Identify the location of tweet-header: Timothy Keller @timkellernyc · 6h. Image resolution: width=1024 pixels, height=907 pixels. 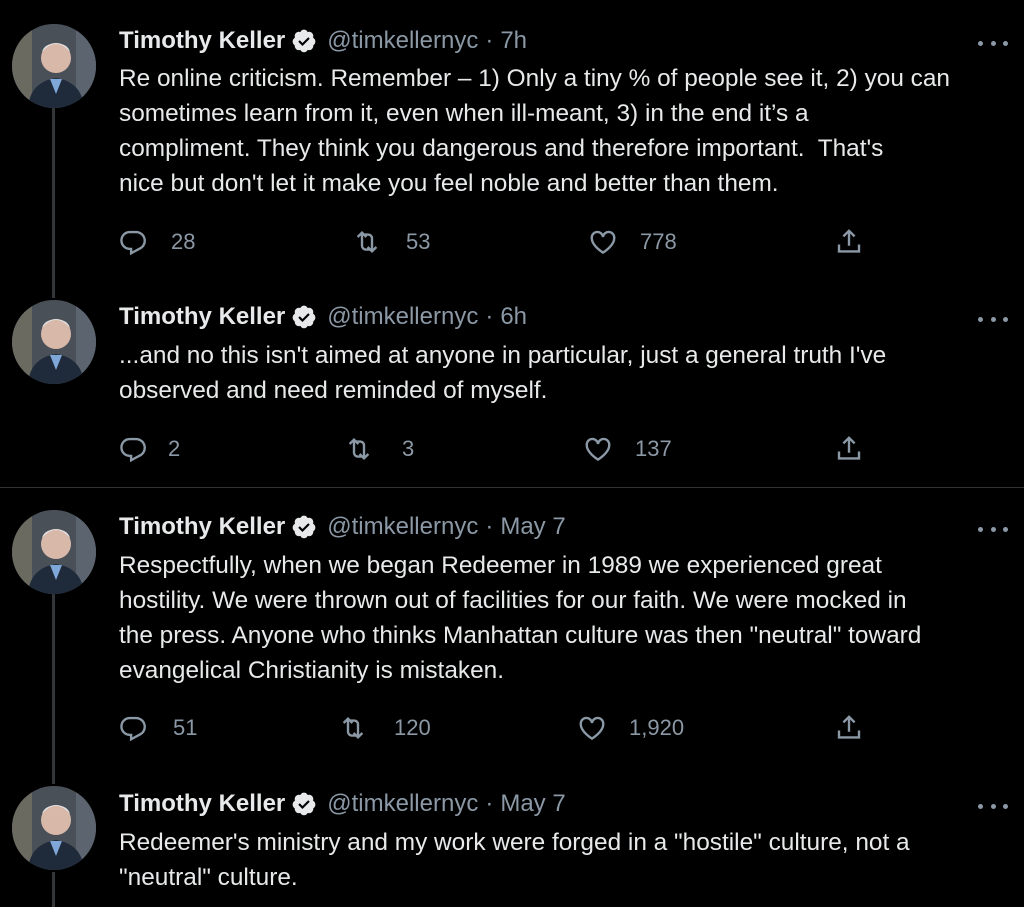
(323, 317).